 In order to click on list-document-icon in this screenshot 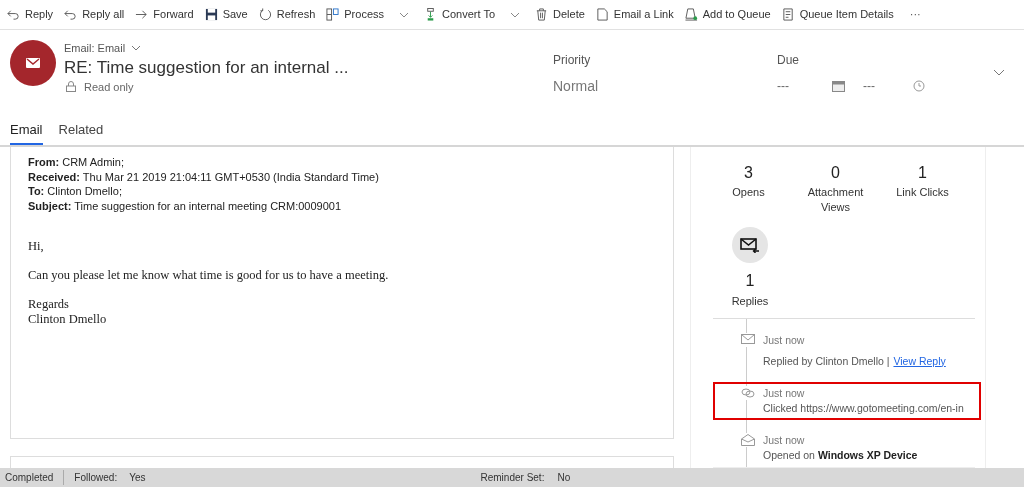, I will do `click(788, 14)`.